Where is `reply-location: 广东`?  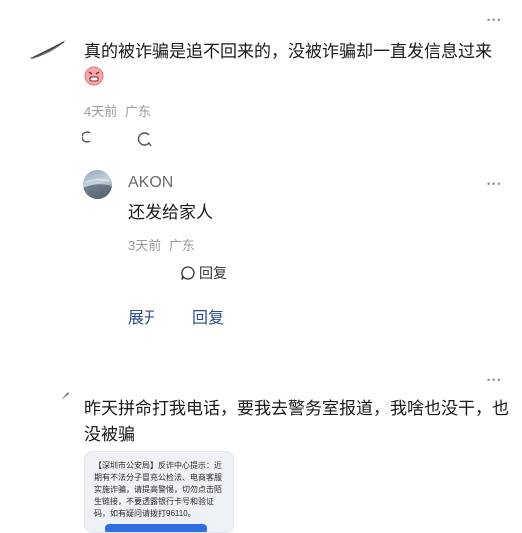 reply-location: 广东 is located at coordinates (181, 245).